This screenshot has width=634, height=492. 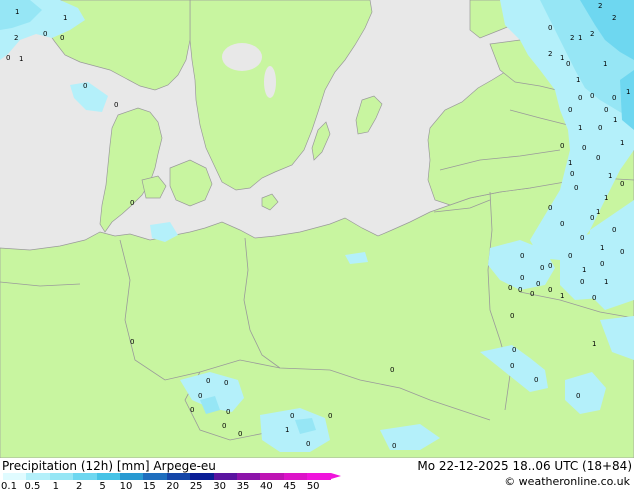 I want to click on legend-label: 0.1, so click(x=9, y=486).